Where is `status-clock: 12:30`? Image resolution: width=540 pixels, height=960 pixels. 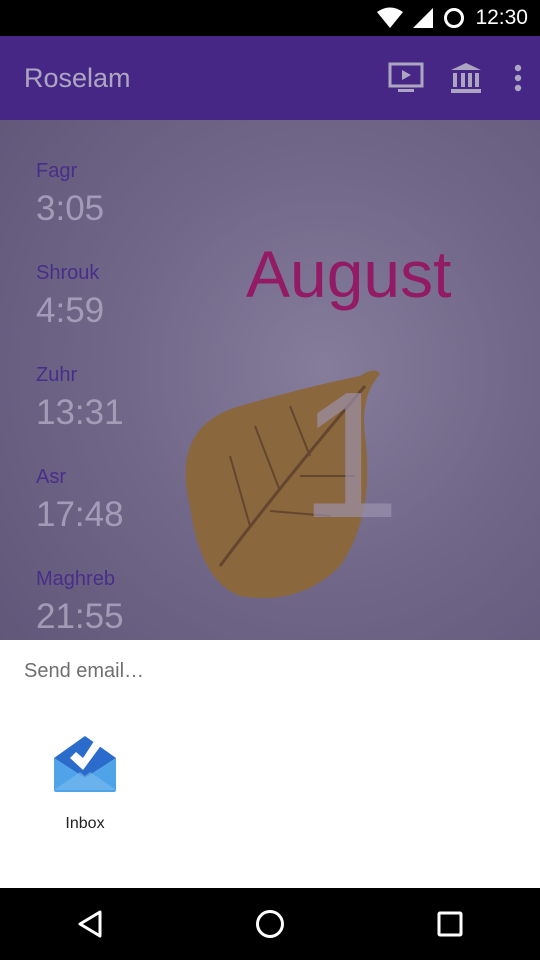 status-clock: 12:30 is located at coordinates (501, 17).